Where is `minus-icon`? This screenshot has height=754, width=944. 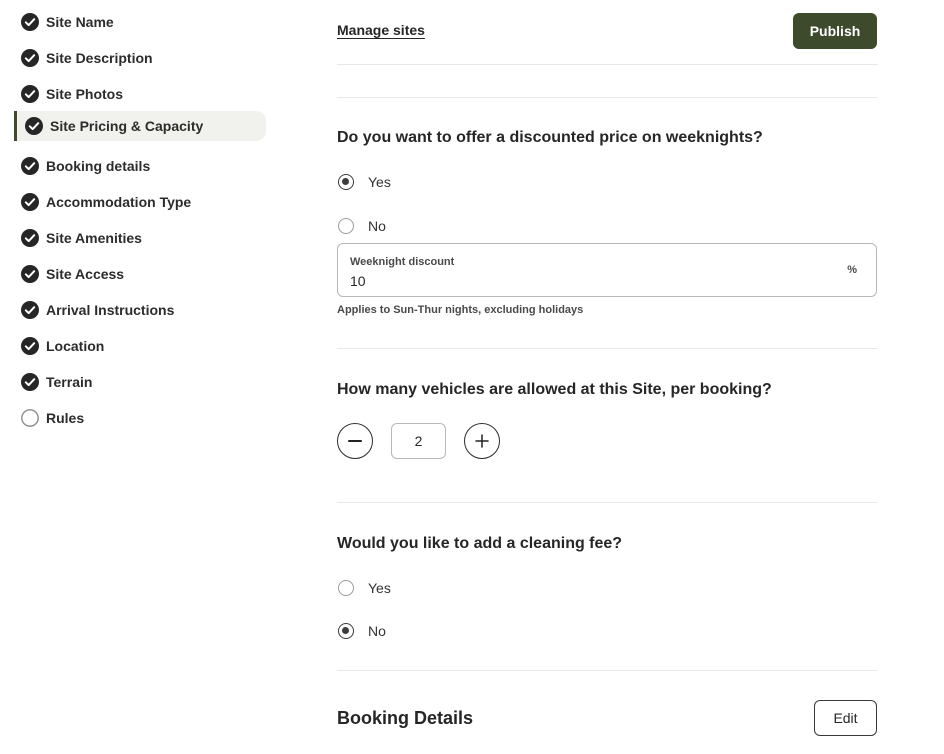 minus-icon is located at coordinates (355, 441).